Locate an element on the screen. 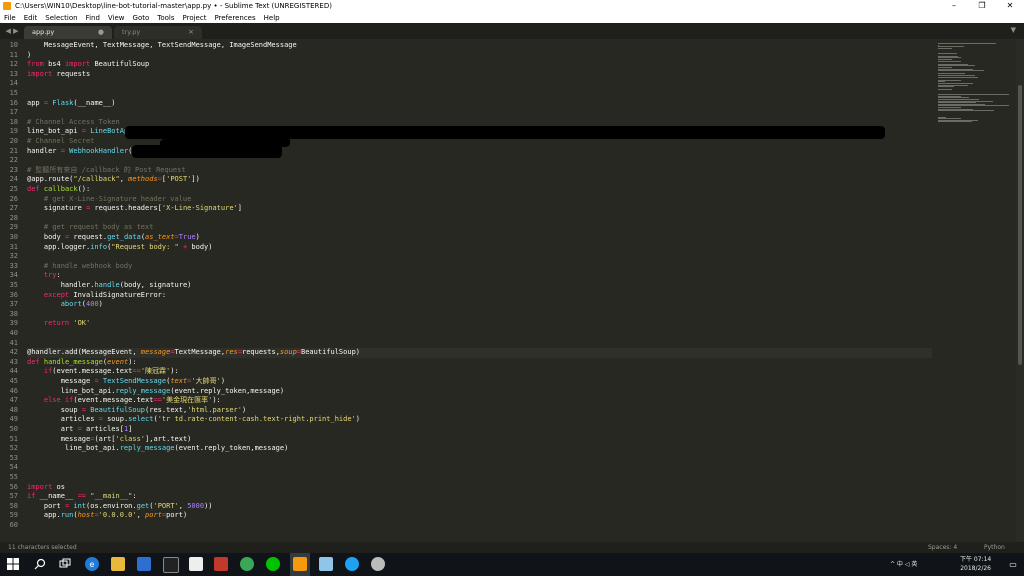  line-number: 28 is located at coordinates (13, 217).